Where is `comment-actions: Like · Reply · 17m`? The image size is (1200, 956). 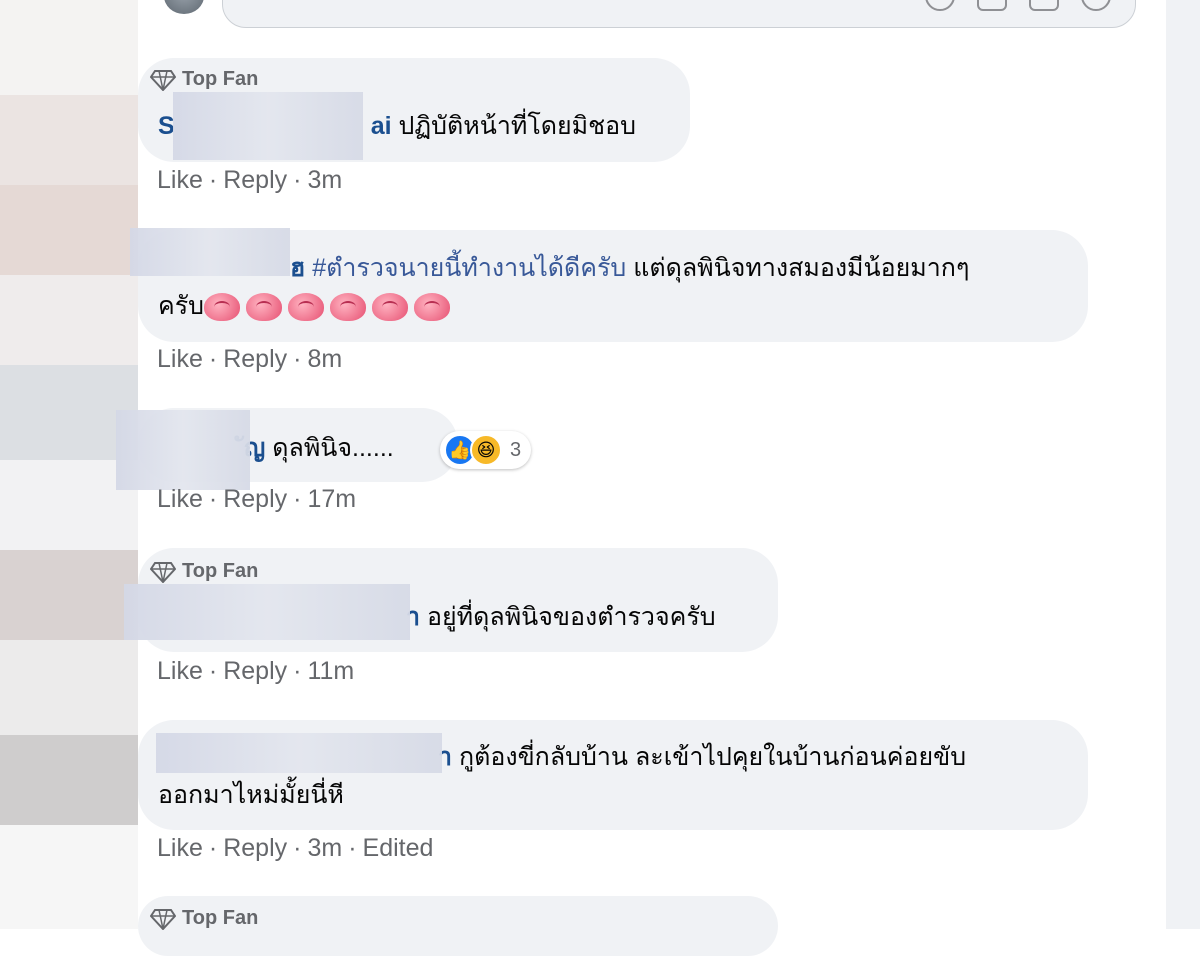 comment-actions: Like · Reply · 17m is located at coordinates (257, 499).